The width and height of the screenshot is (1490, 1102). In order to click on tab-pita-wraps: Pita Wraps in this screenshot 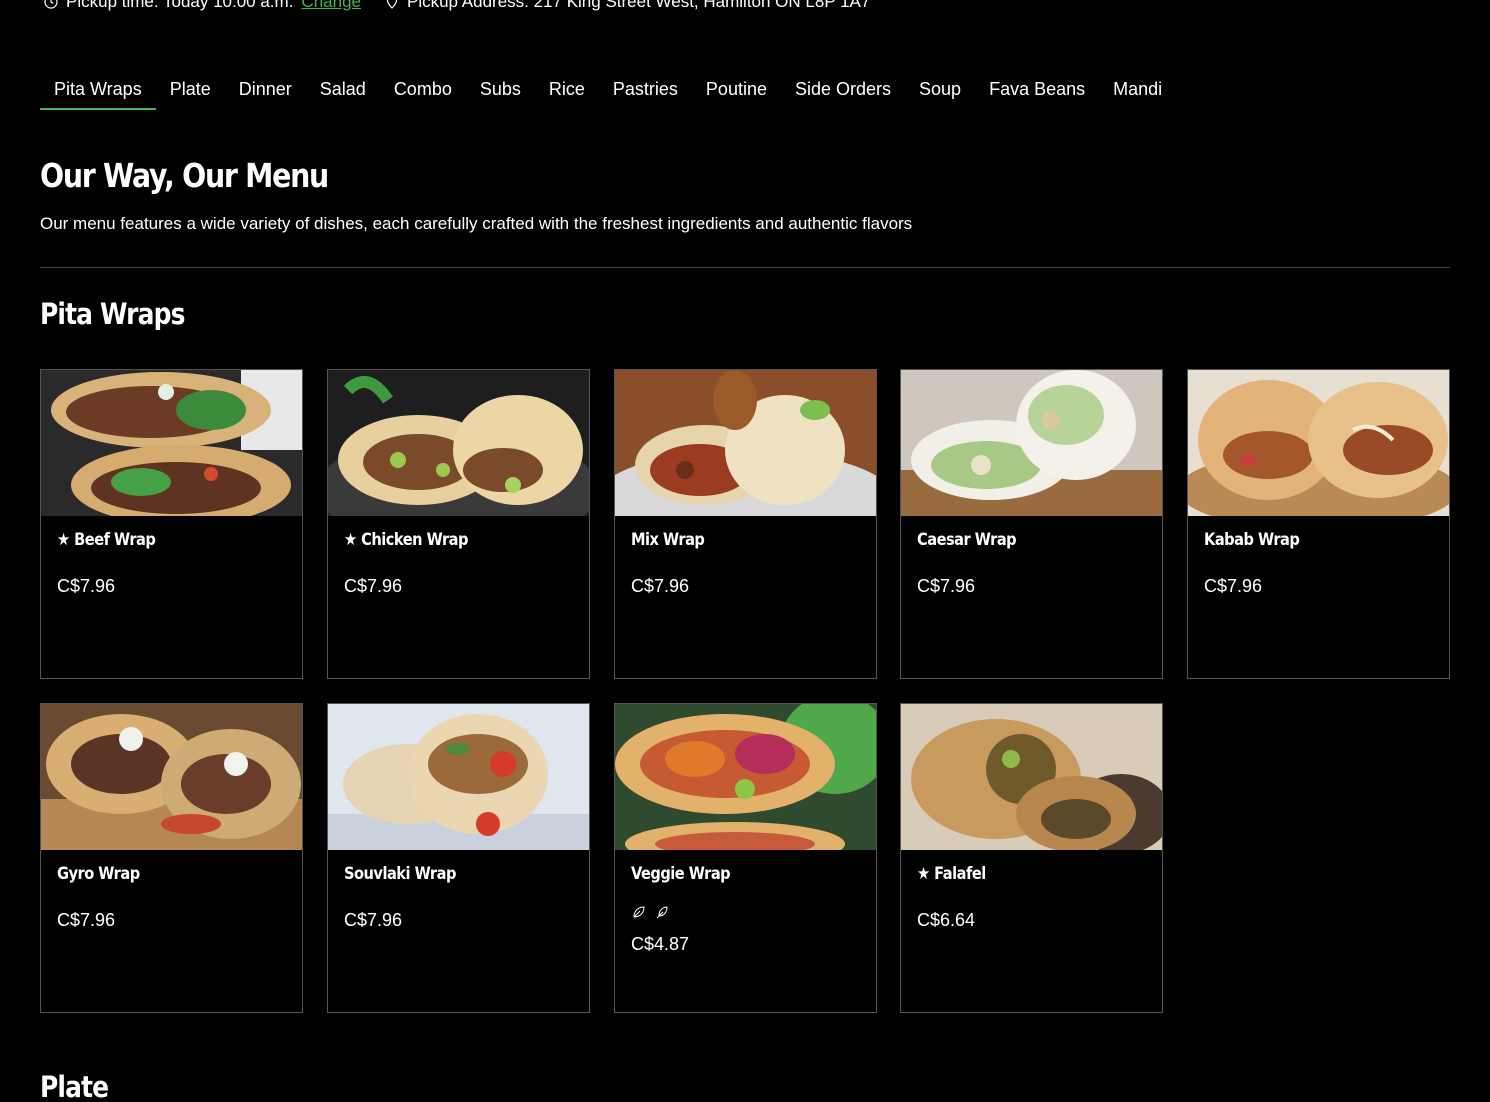, I will do `click(98, 90)`.